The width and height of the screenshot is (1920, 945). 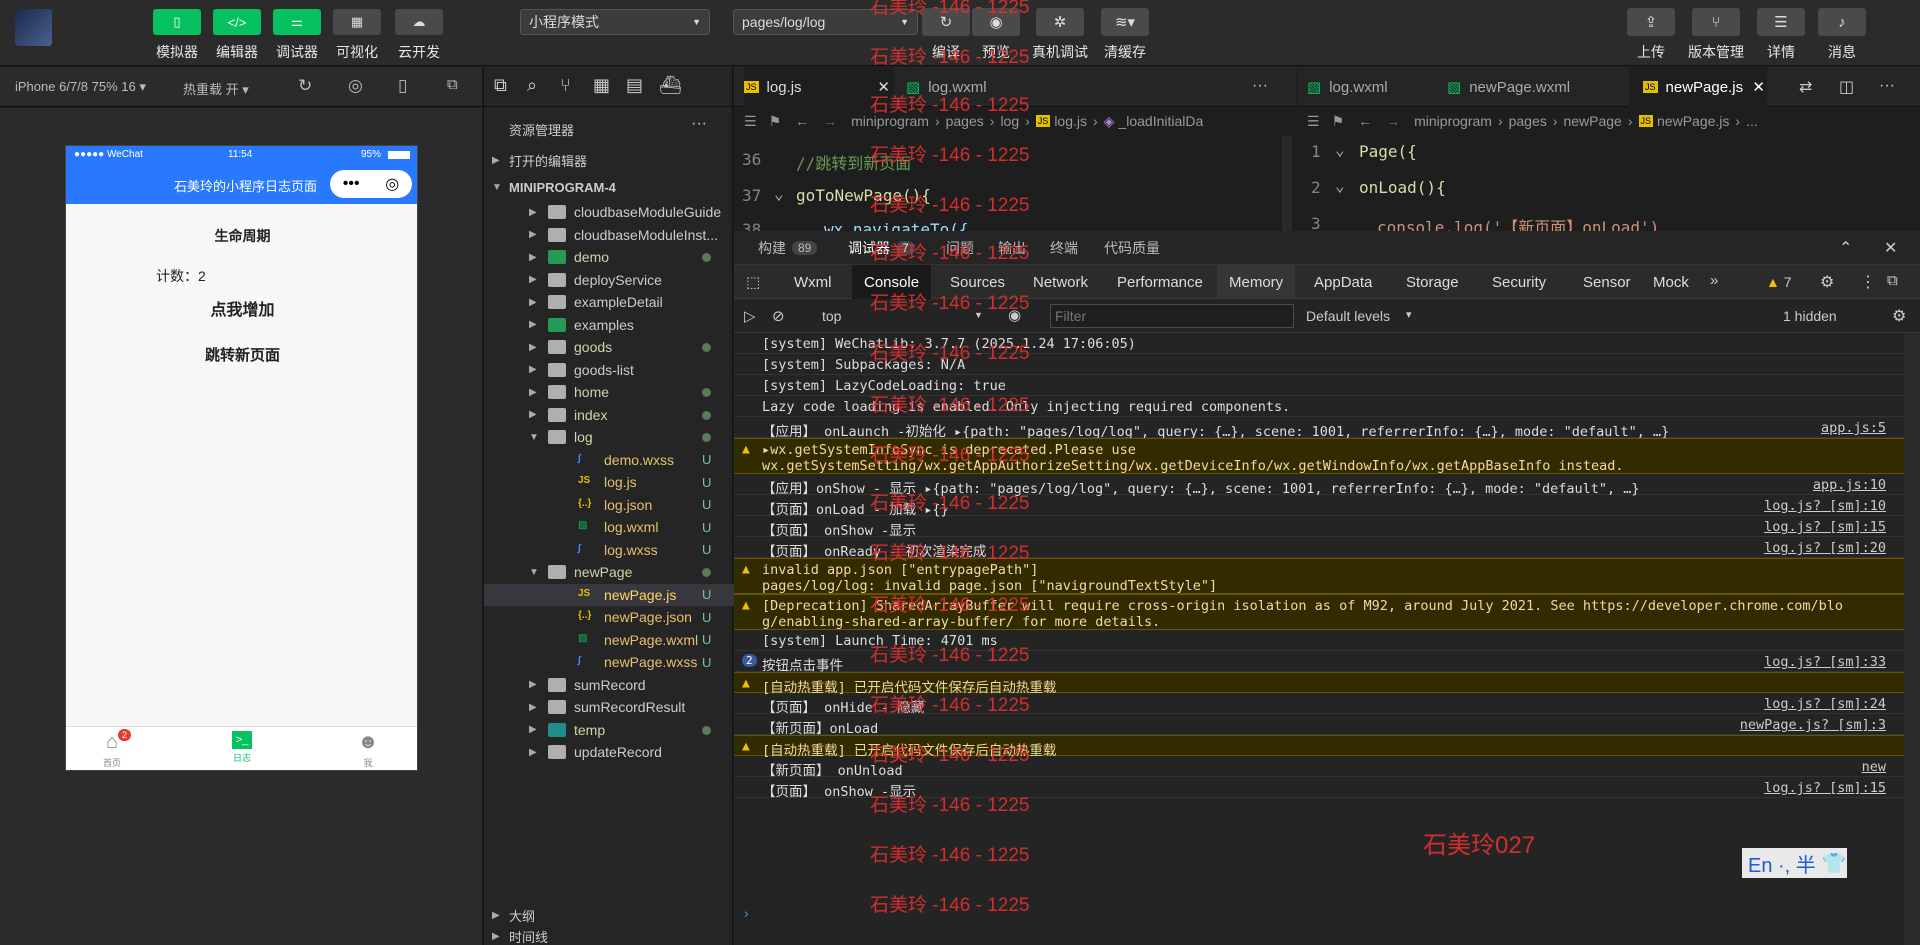 I want to click on filter-input, so click(x=1172, y=316).